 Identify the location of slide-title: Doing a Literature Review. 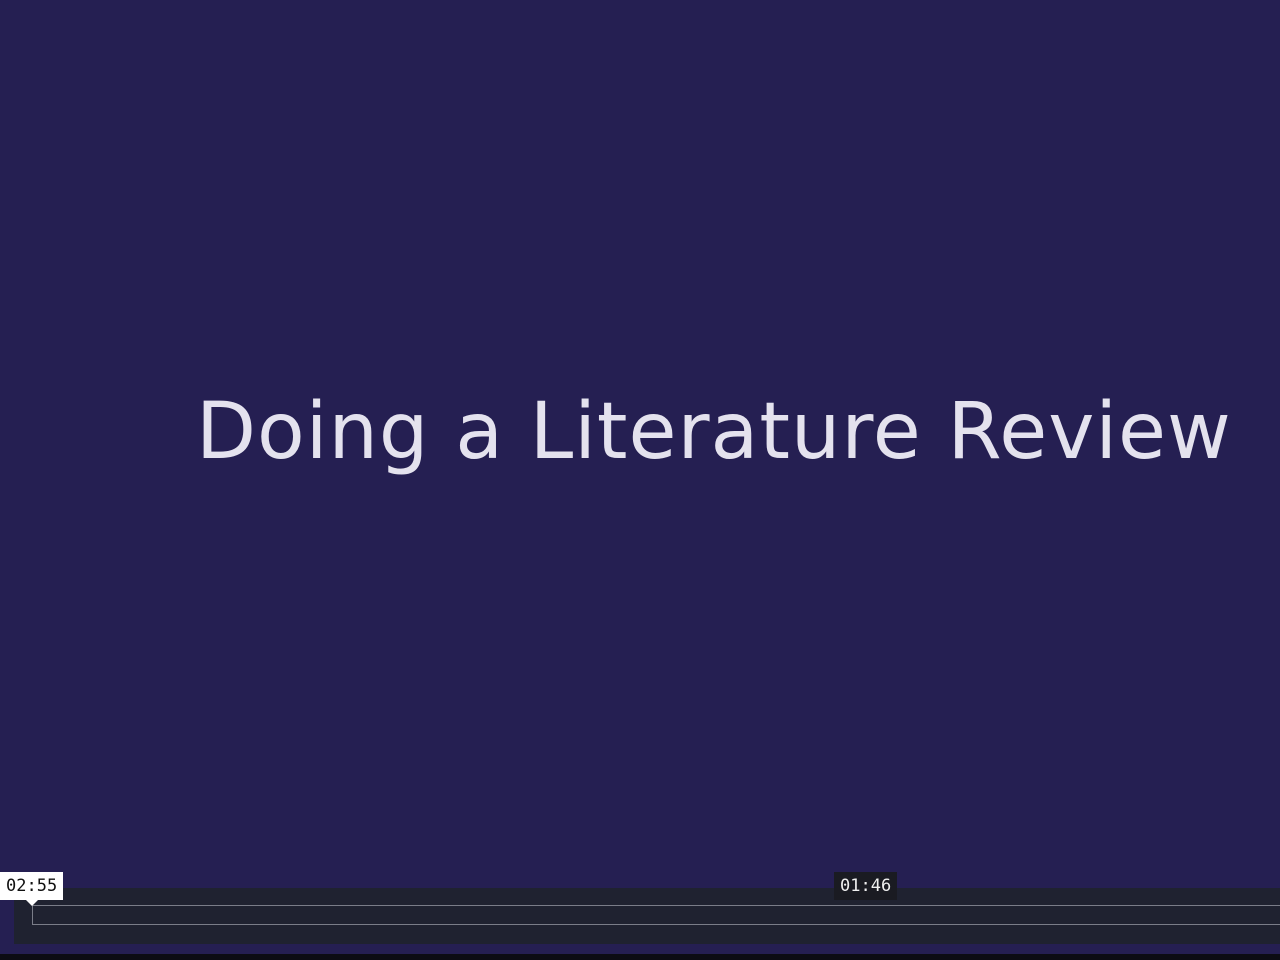
(714, 432).